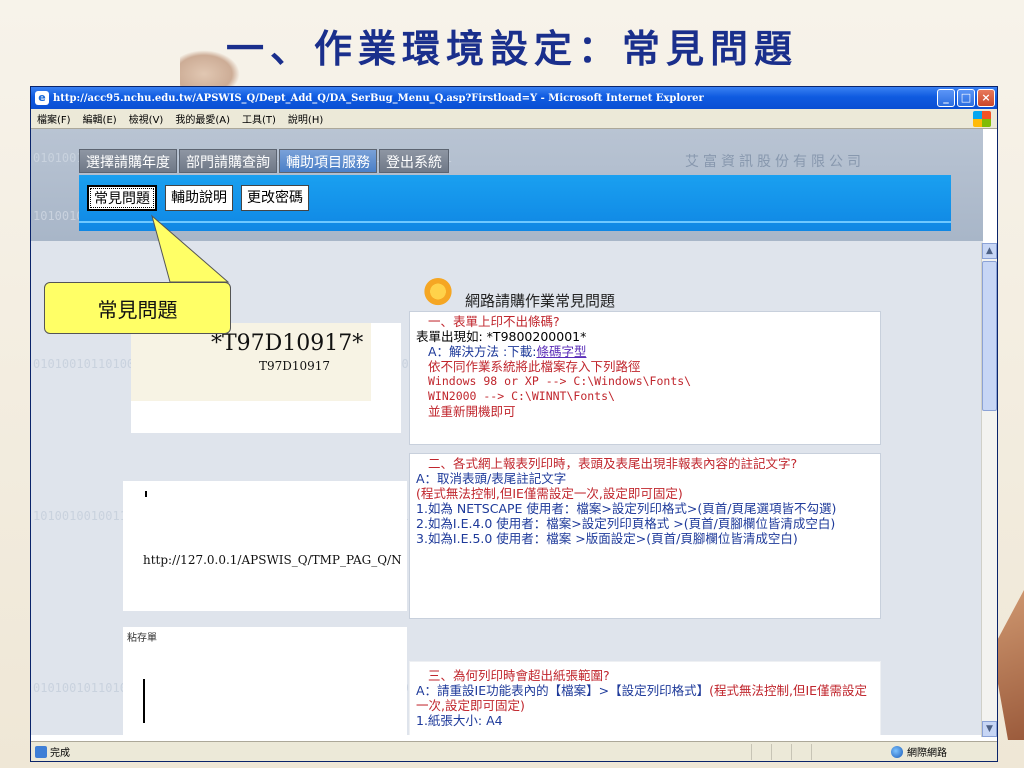 This screenshot has width=1024, height=768. I want to click on globe-icon, so click(897, 751).